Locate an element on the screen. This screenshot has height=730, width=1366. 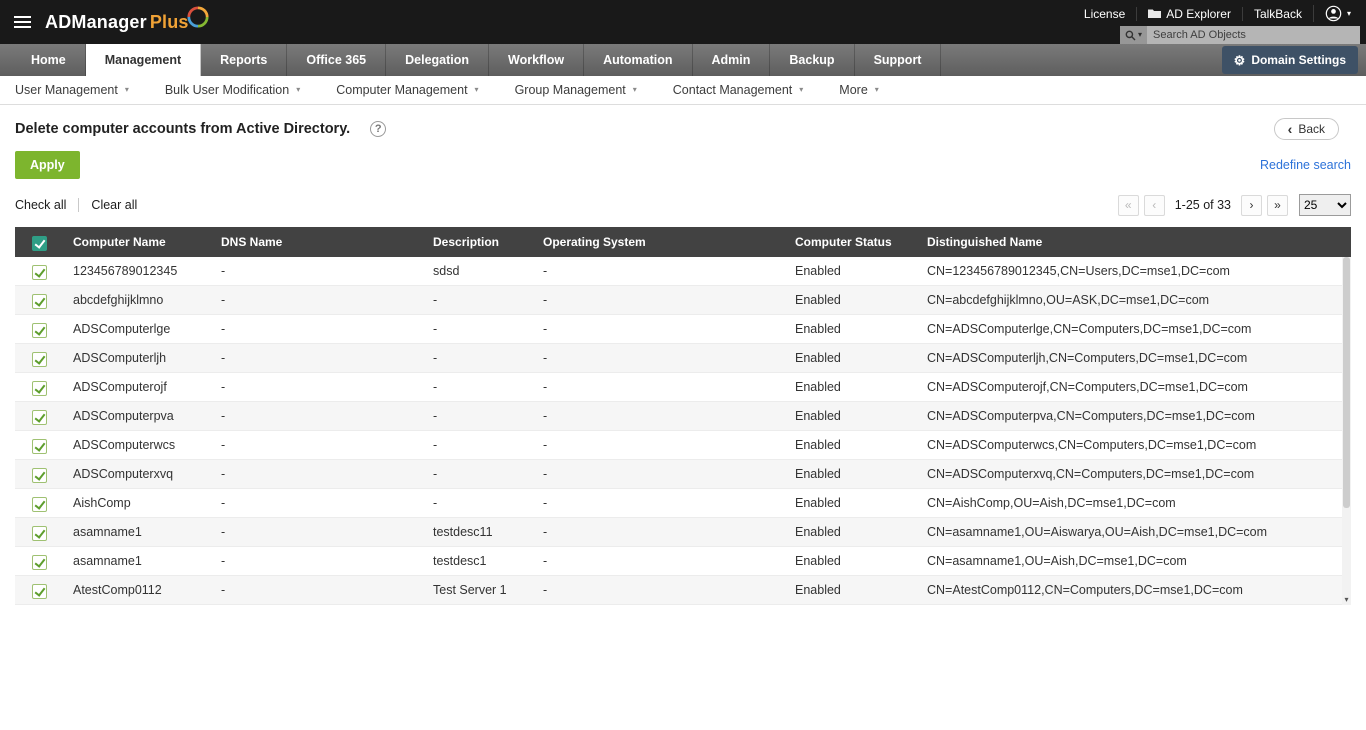
app-logo: ADManager Plus is located at coordinates (127, 19).